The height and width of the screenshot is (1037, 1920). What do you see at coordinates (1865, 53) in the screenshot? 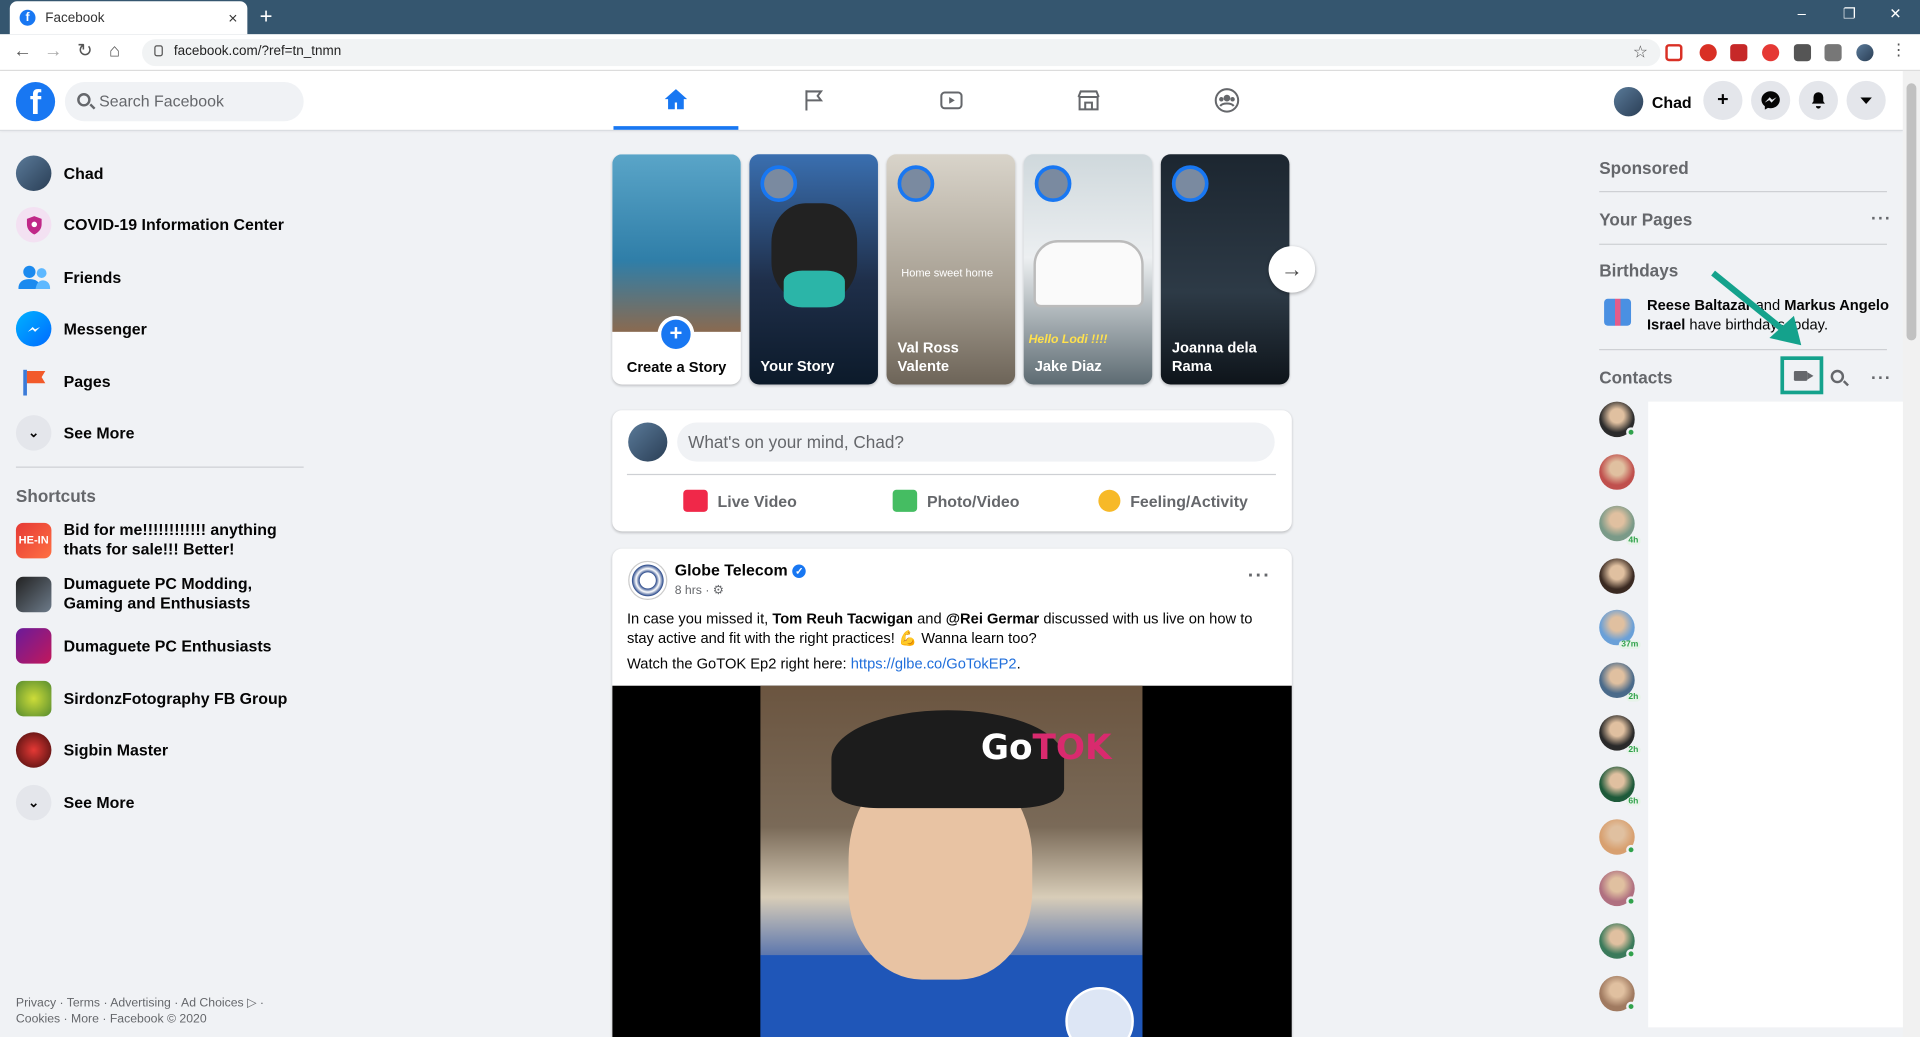
I see `browser-profile-avatar` at bounding box center [1865, 53].